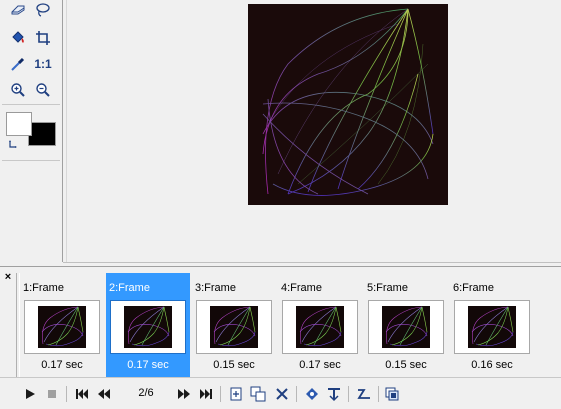 The height and width of the screenshot is (409, 561). Describe the element at coordinates (312, 394) in the screenshot. I see `optimize-icon` at that location.